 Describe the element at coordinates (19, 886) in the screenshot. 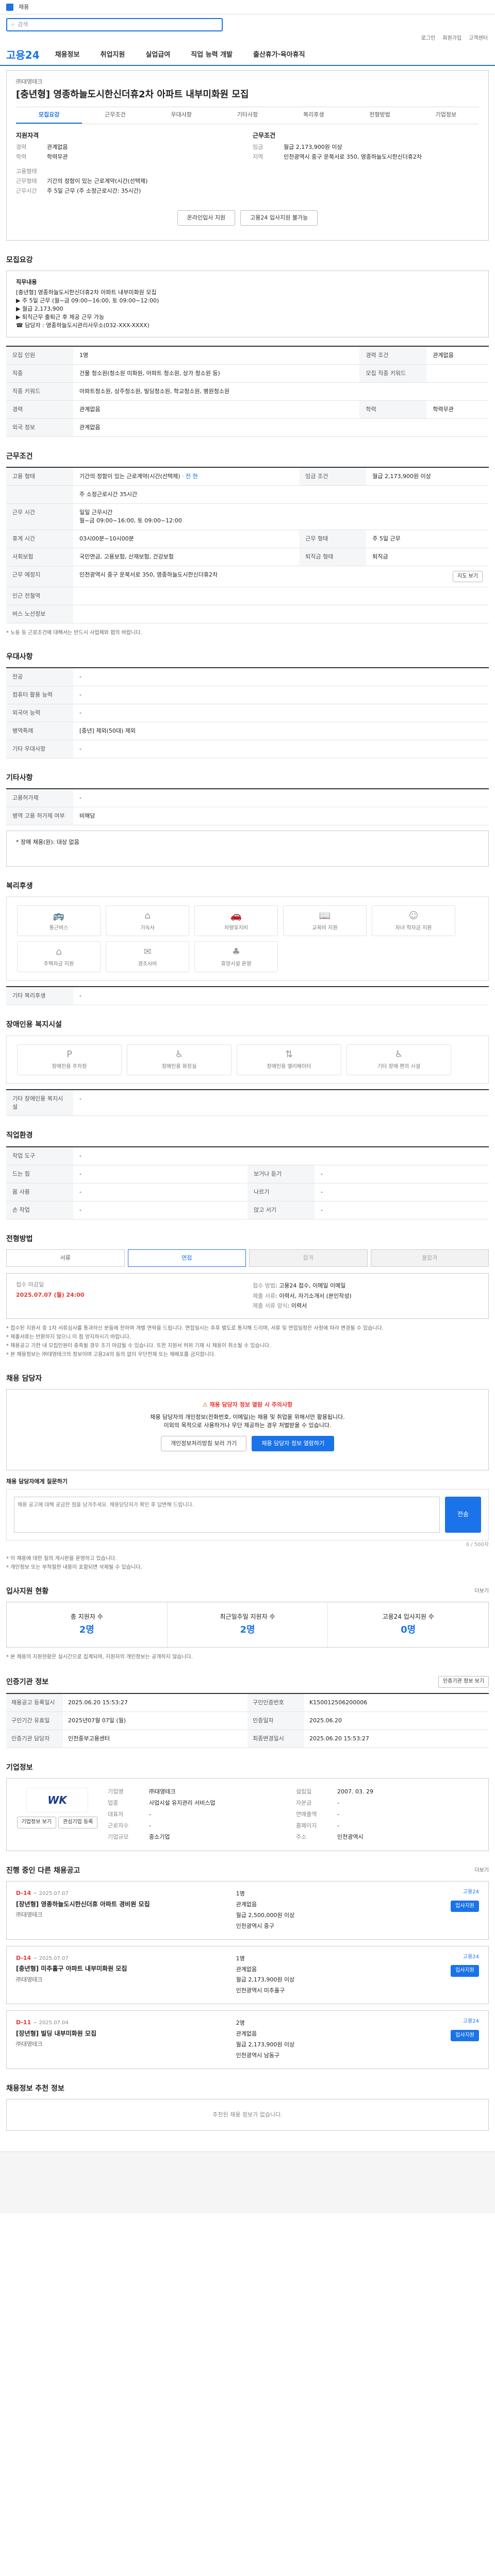

I see `welfare-title: 복리후생` at that location.